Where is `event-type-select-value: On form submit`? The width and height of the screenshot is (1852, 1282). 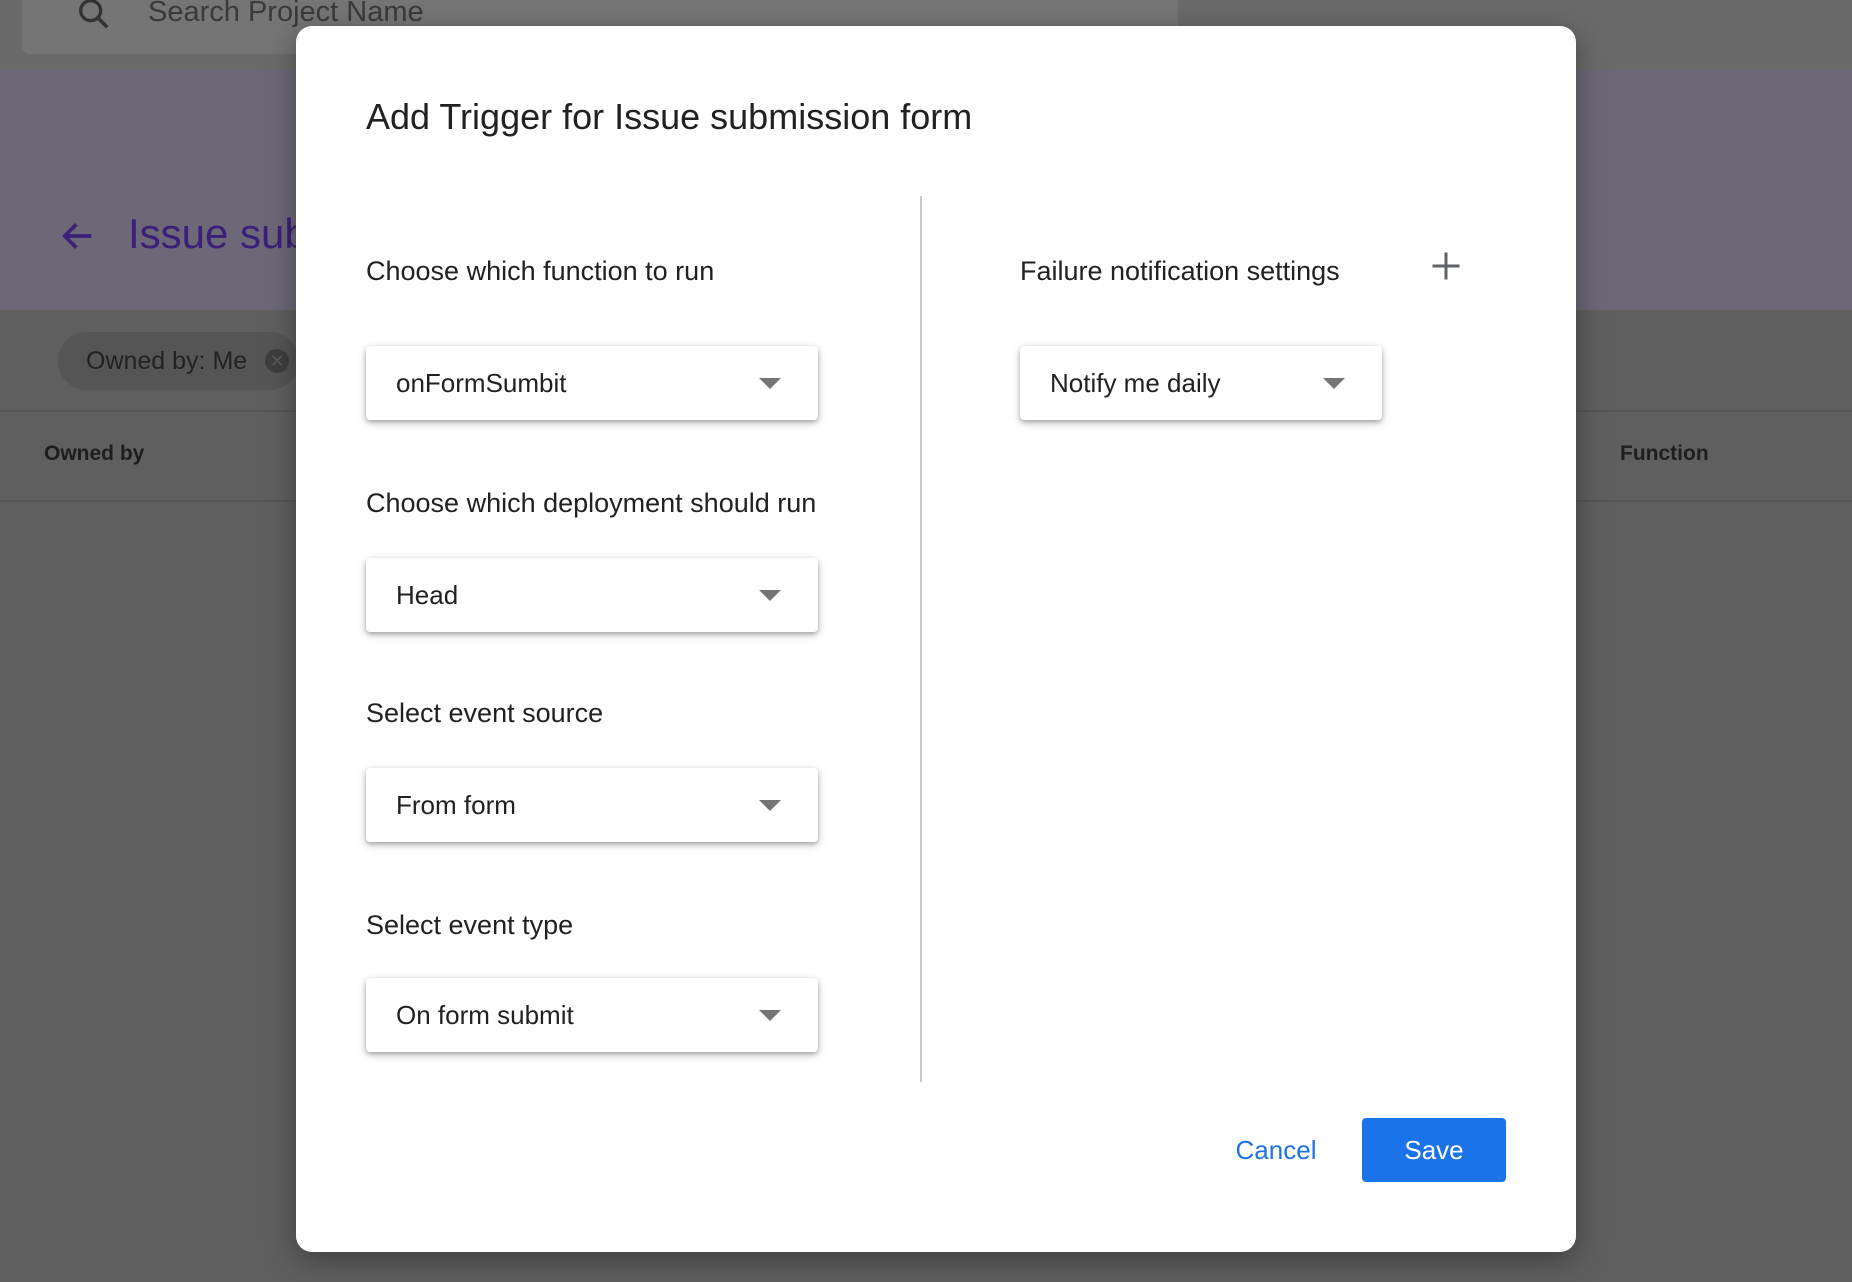 event-type-select-value: On form submit is located at coordinates (485, 1015).